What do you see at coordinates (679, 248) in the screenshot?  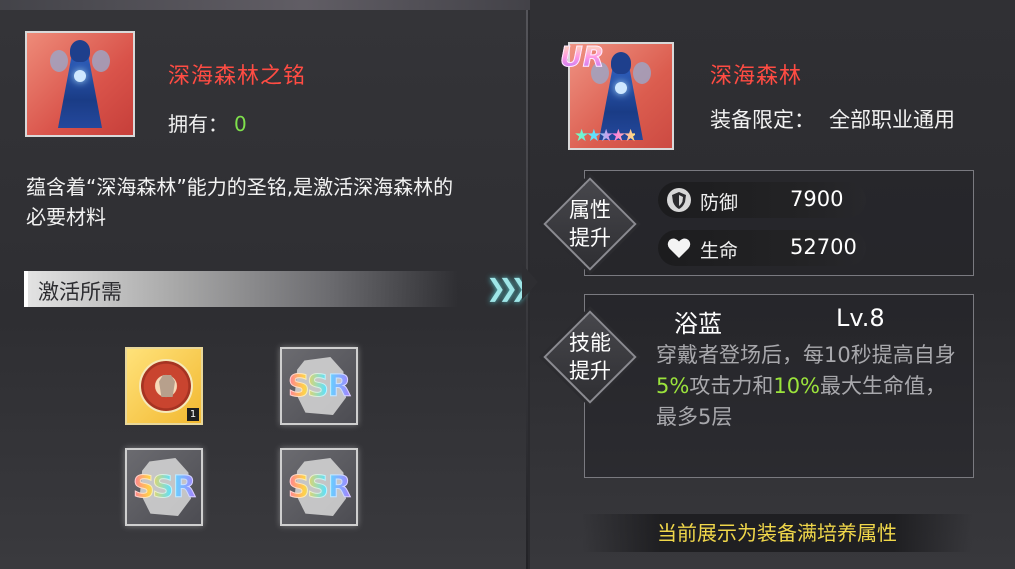 I see `heart-icon` at bounding box center [679, 248].